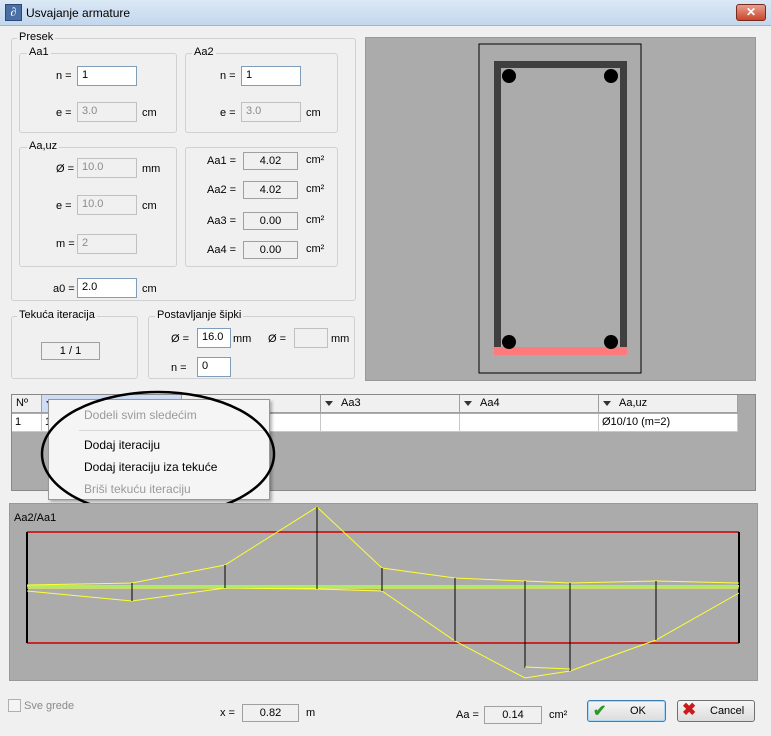 Image resolution: width=771 pixels, height=736 pixels. Describe the element at coordinates (149, 289) in the screenshot. I see `a0-unit: cm` at that location.